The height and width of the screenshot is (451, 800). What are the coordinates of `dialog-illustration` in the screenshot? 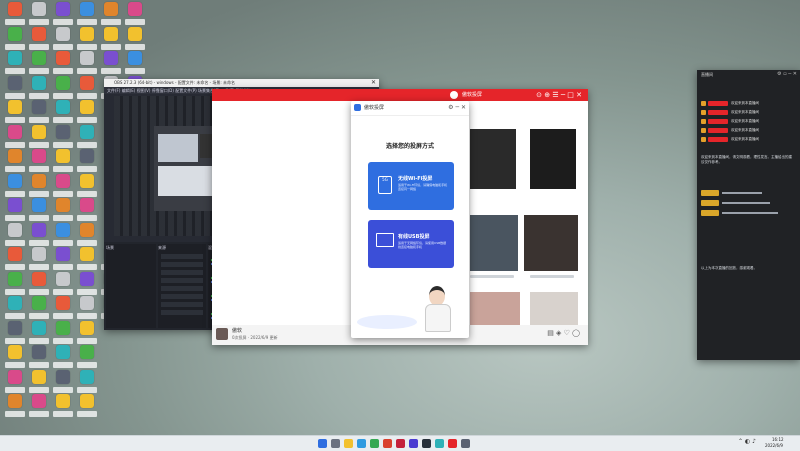 It's located at (438, 309).